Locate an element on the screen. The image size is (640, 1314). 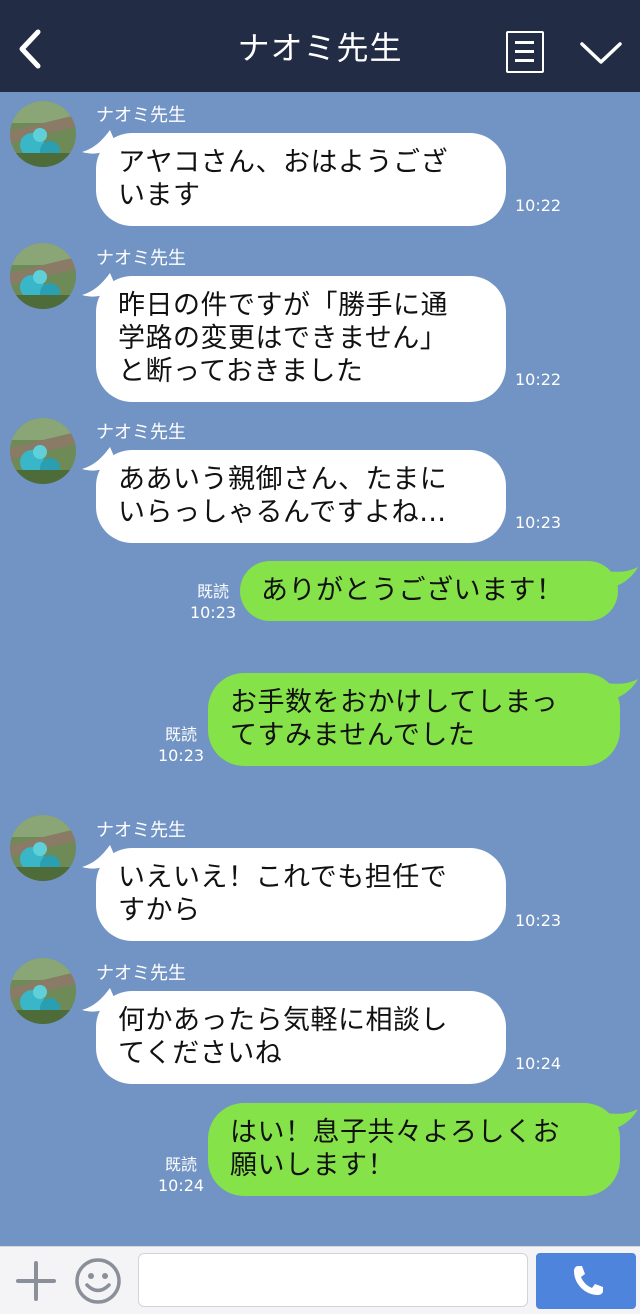
emoji-button is located at coordinates (98, 1281).